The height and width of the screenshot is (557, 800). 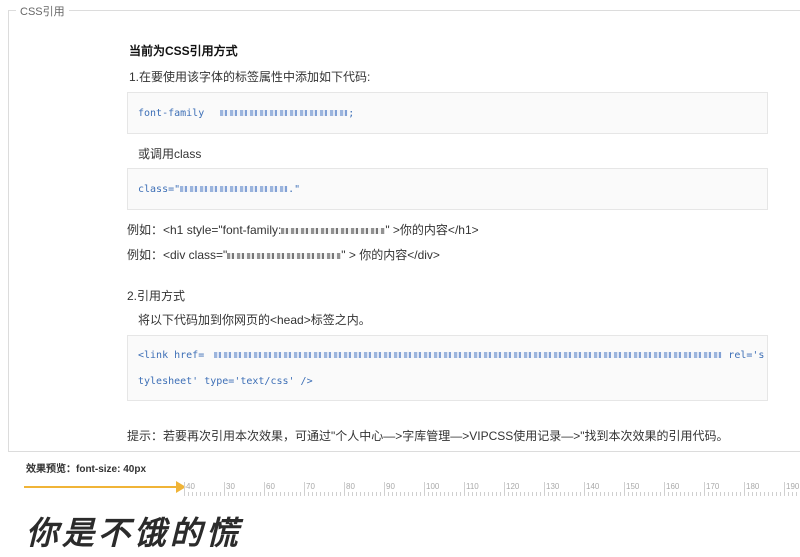 I want to click on redacted-link-url, so click(x=468, y=355).